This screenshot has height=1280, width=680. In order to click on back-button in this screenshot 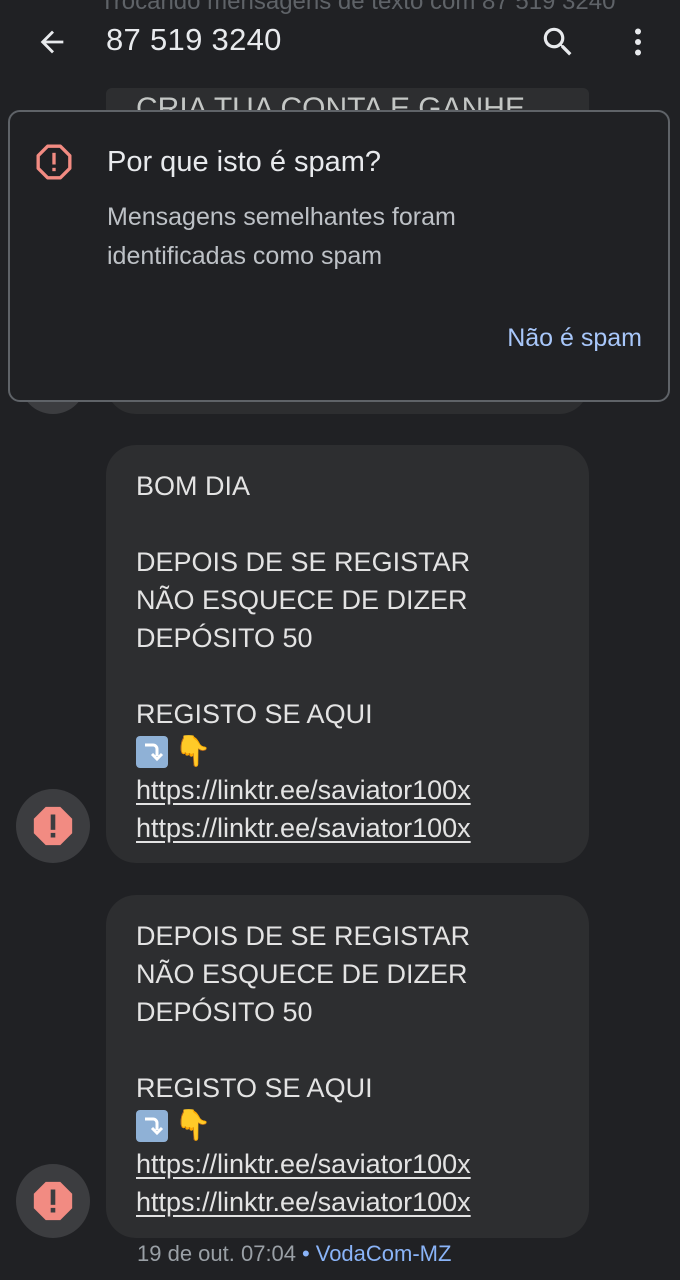, I will do `click(52, 42)`.